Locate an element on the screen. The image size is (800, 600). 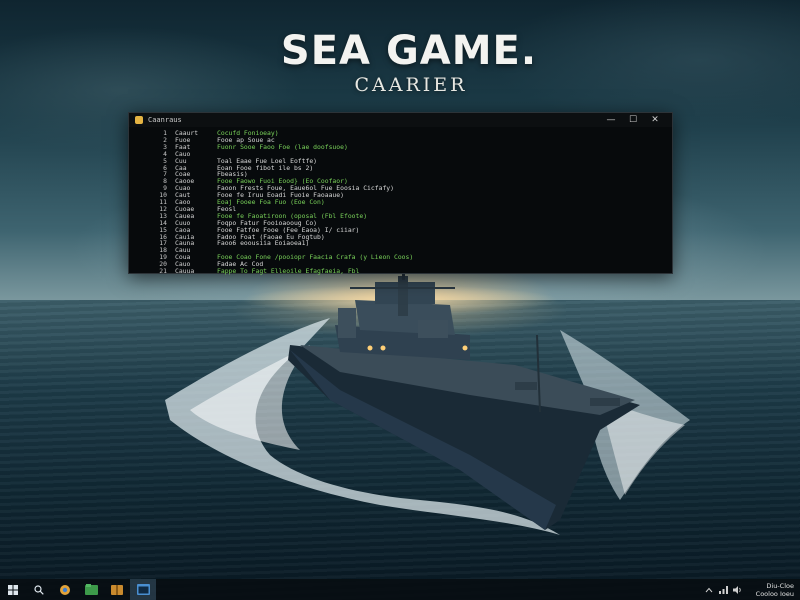
taskbar-app-browser is located at coordinates (65, 589).